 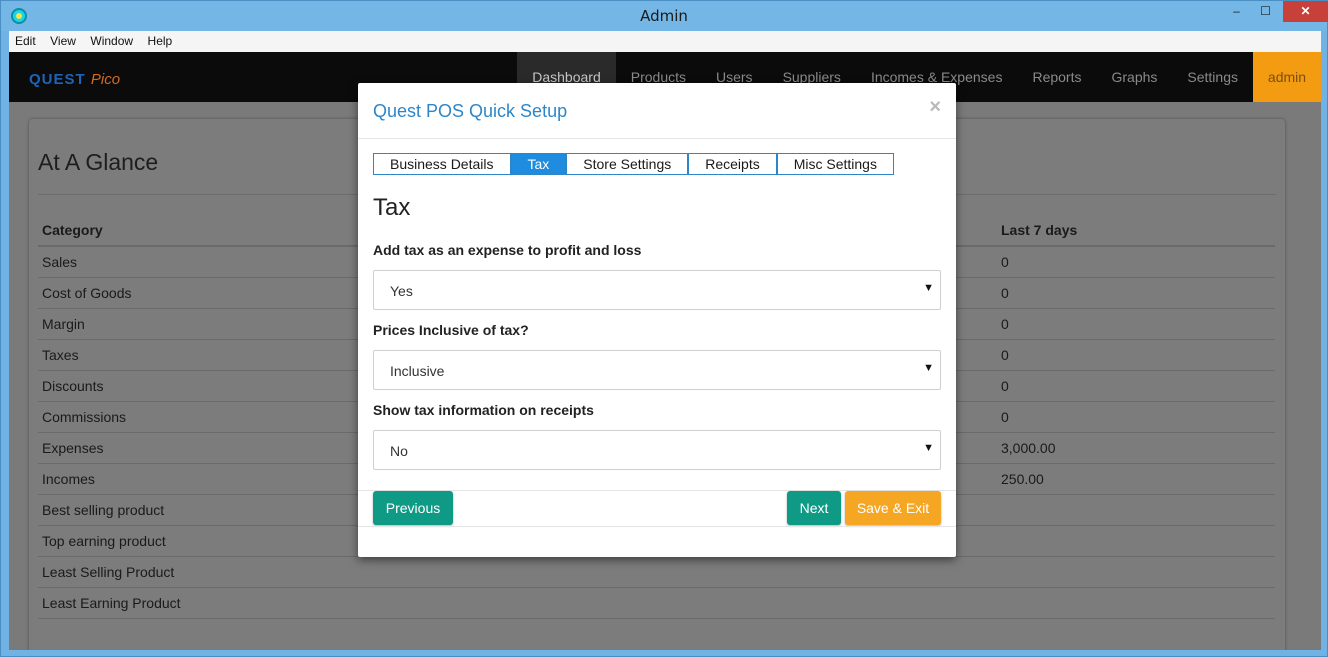 I want to click on previous-button: Previous, so click(x=413, y=508).